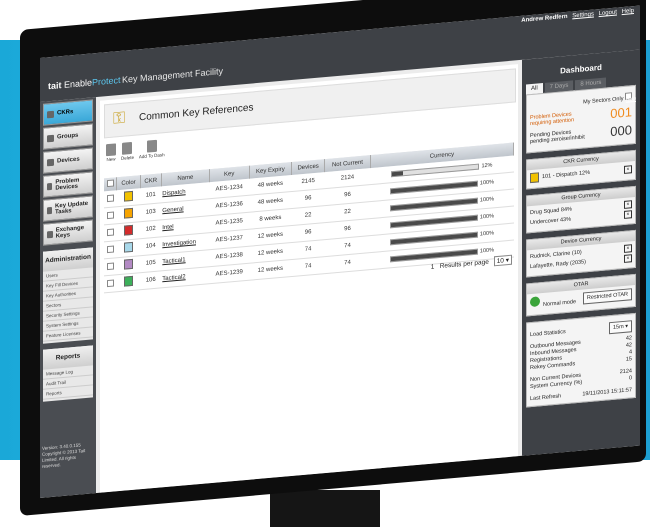  What do you see at coordinates (621, 131) in the screenshot?
I see `pending-devices-count: 000` at bounding box center [621, 131].